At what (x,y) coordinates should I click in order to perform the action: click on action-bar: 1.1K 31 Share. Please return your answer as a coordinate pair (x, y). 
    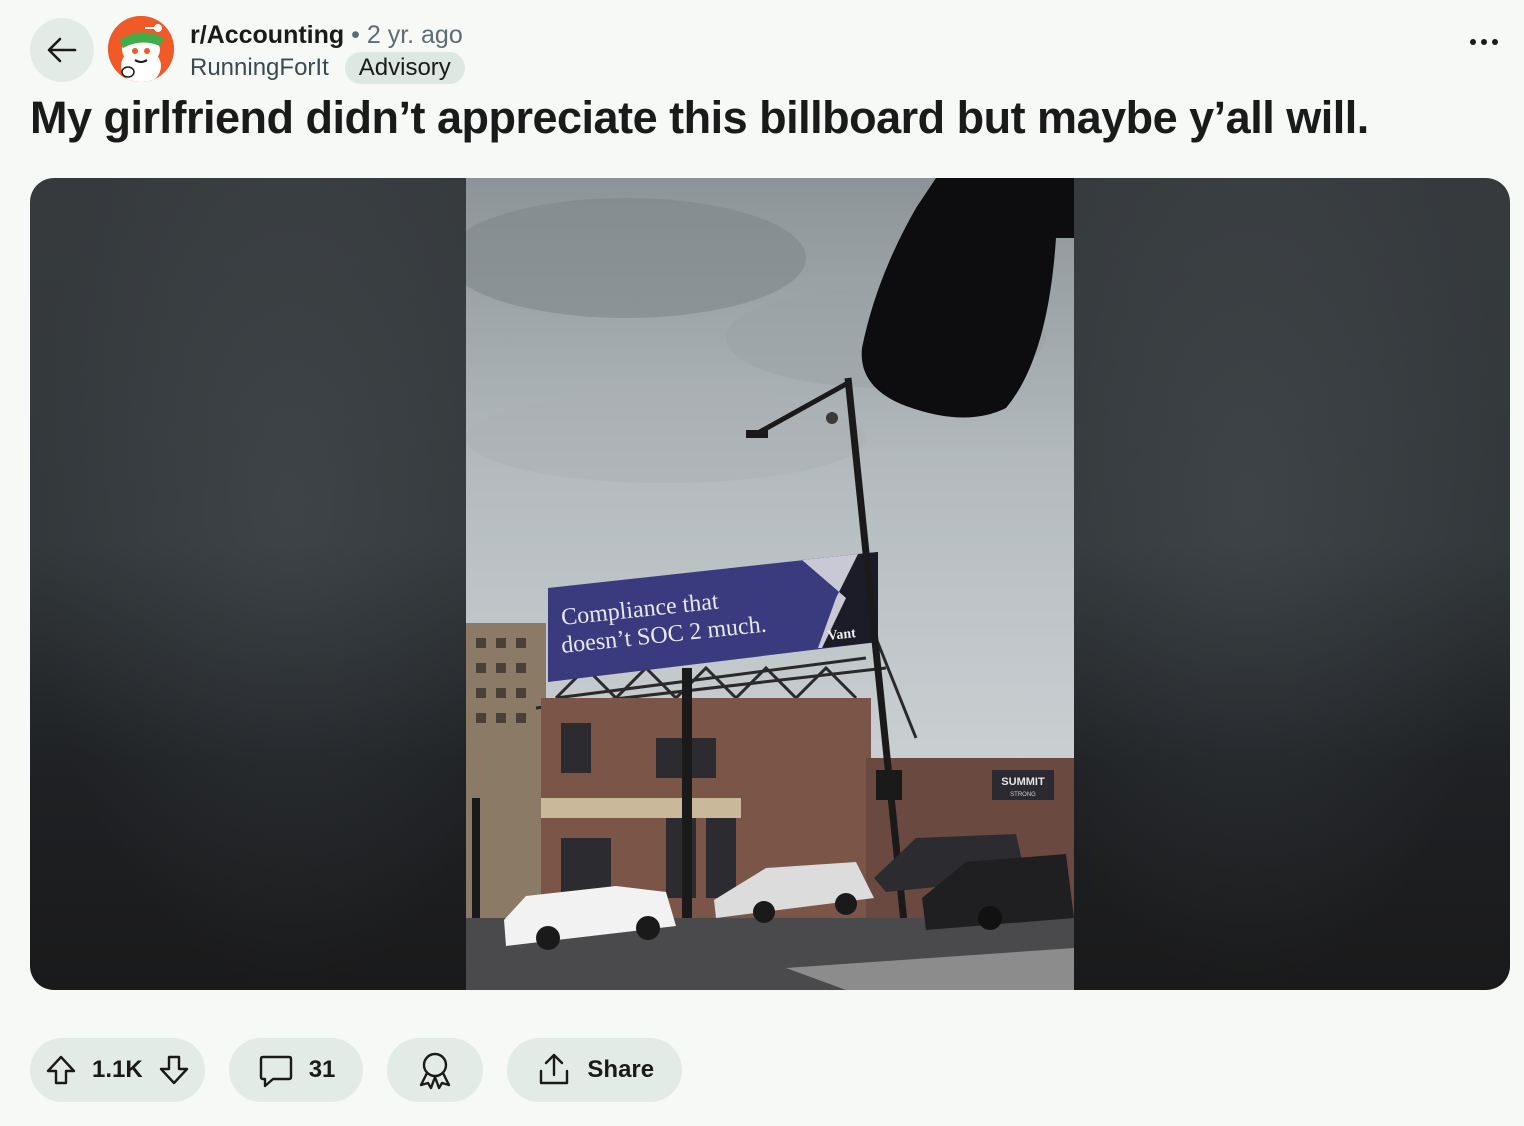
    Looking at the image, I should click on (356, 1070).